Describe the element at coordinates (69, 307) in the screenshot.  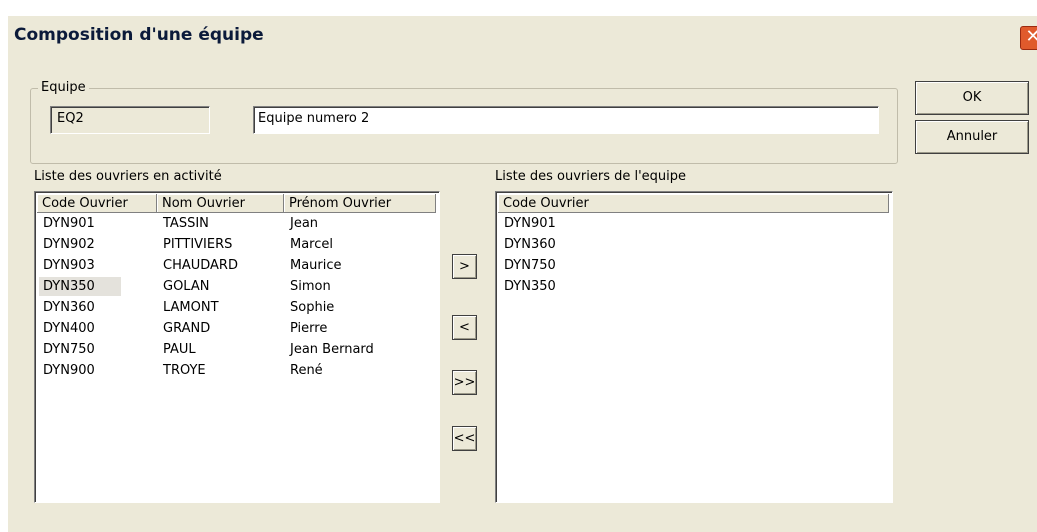
I see `cell-code: DYN360` at that location.